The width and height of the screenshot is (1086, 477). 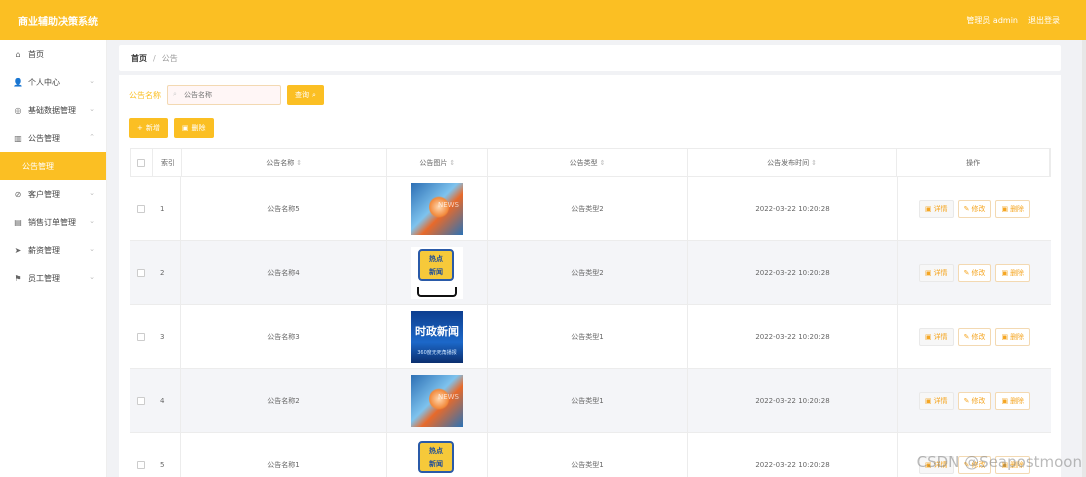 What do you see at coordinates (18, 222) in the screenshot?
I see `trash-icon: ▤` at bounding box center [18, 222].